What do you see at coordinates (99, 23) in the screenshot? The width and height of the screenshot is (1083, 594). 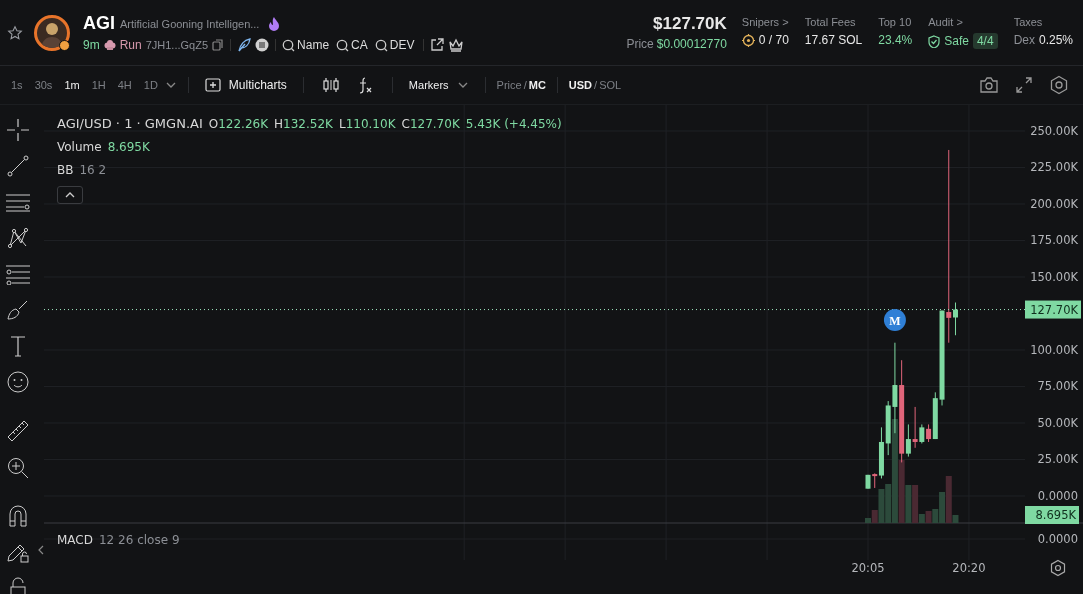 I see `token-symbol: AGI` at bounding box center [99, 23].